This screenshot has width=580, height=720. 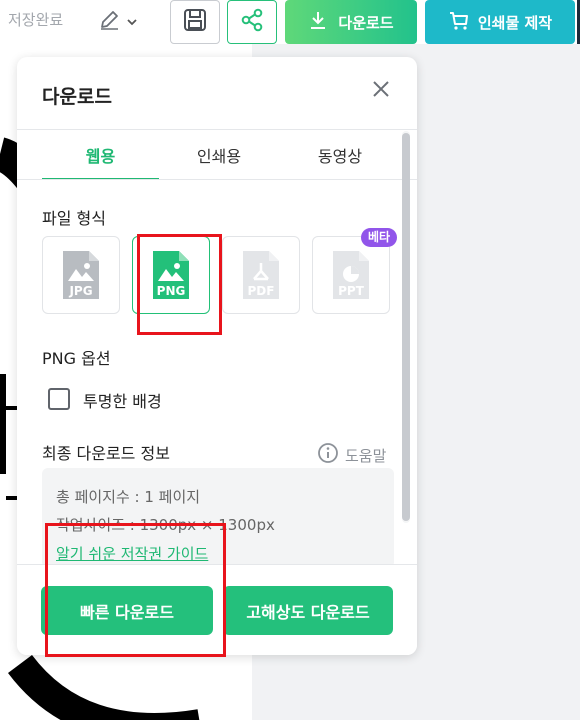 I want to click on download-icon, so click(x=318, y=22).